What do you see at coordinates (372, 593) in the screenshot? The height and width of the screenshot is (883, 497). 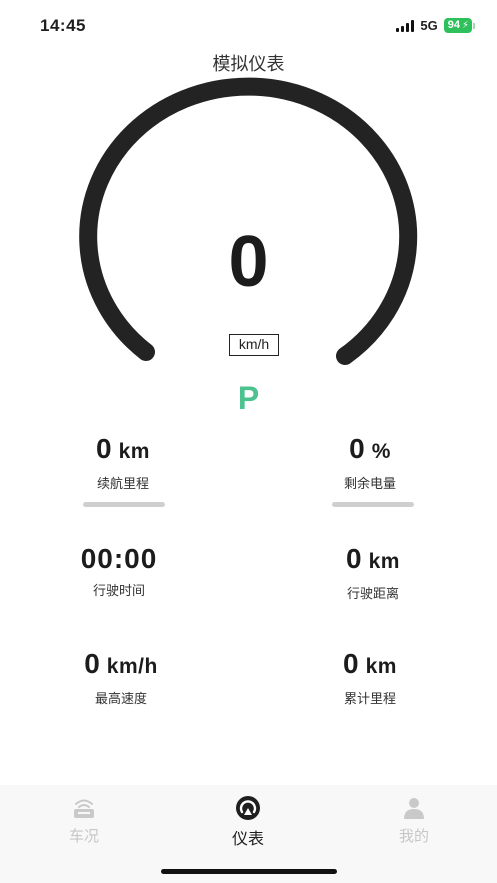 I see `drive-distance-label: 行驶距离` at bounding box center [372, 593].